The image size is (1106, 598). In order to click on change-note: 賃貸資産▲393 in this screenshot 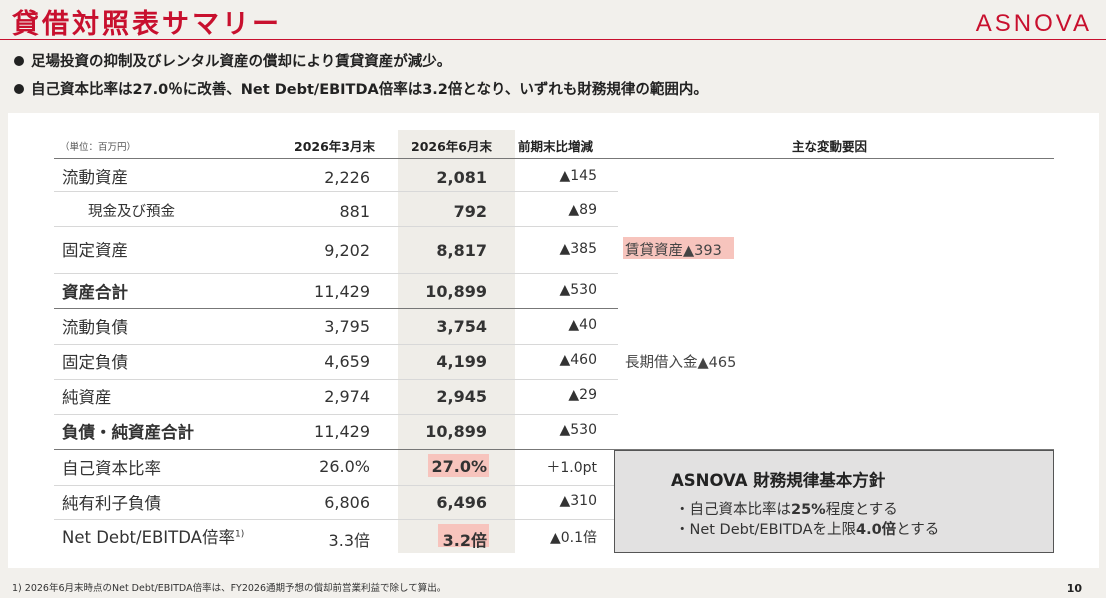, I will do `click(673, 251)`.